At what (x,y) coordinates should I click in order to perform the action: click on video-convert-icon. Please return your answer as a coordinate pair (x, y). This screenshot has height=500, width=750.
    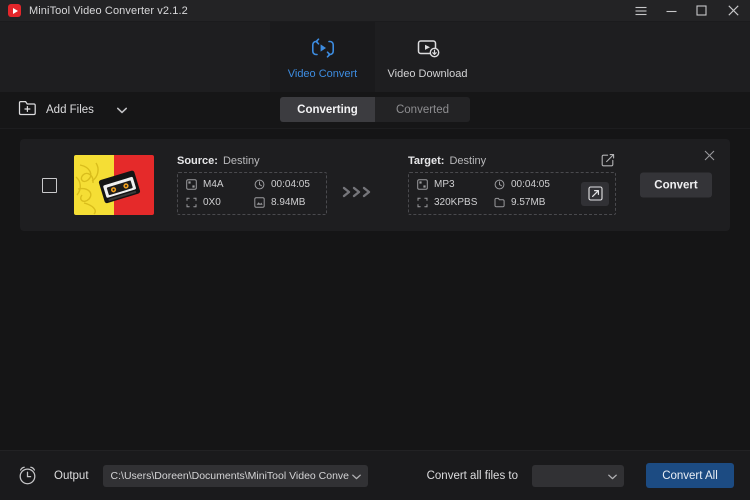
    Looking at the image, I should click on (323, 48).